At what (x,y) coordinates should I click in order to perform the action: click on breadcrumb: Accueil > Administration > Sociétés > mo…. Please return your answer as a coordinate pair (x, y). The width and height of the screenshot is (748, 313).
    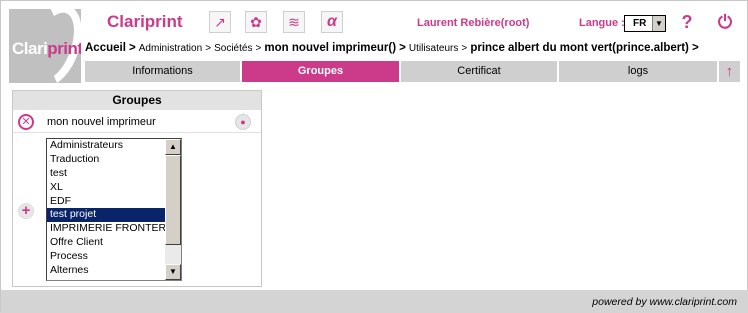
    Looking at the image, I should click on (392, 48).